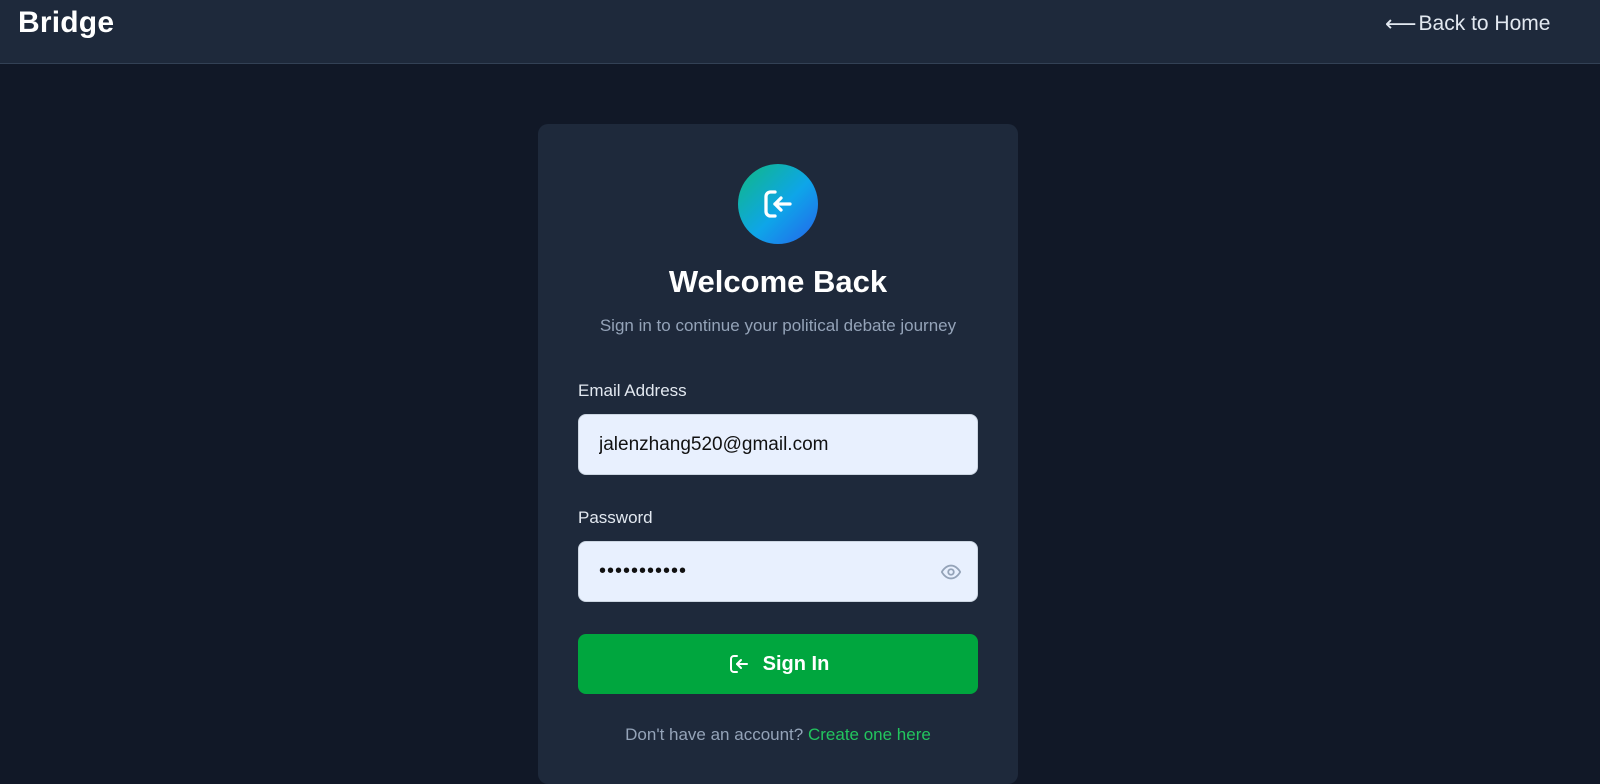 The height and width of the screenshot is (784, 1600). I want to click on password-label: Password, so click(615, 517).